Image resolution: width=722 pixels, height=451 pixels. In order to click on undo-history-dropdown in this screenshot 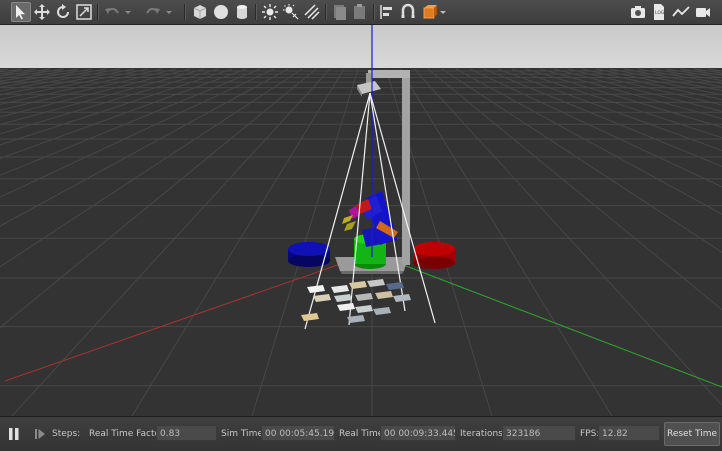, I will do `click(128, 12)`.